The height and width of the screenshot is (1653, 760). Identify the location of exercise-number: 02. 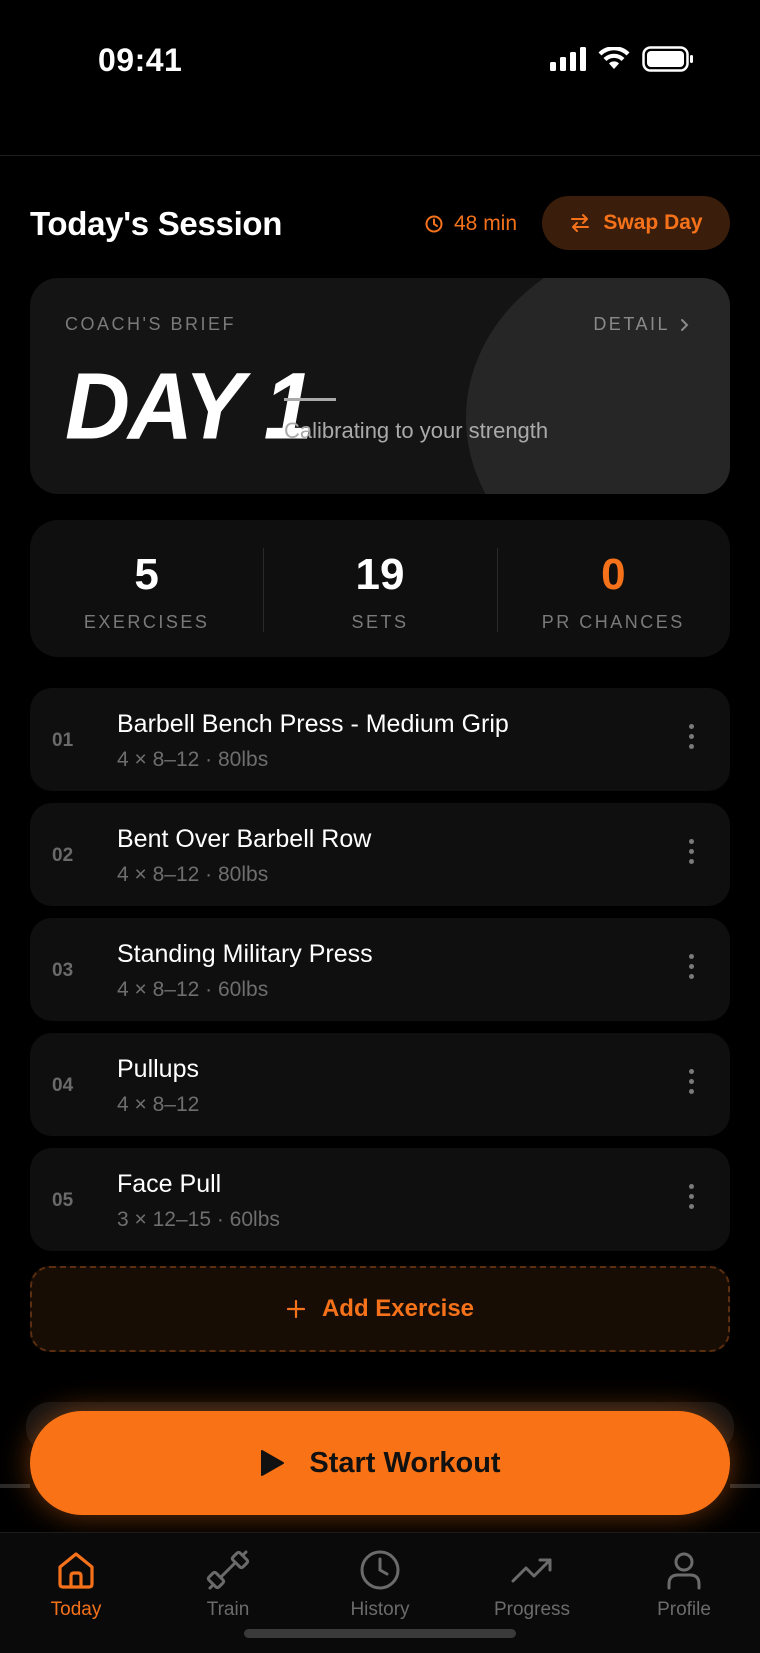
(63, 855).